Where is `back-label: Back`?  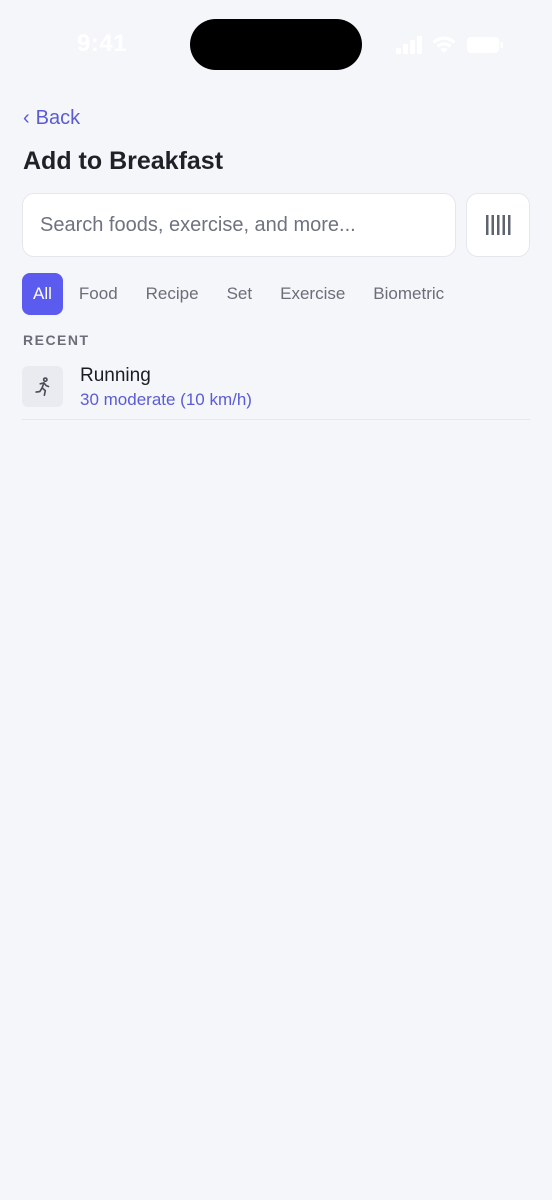
back-label: Back is located at coordinates (58, 118).